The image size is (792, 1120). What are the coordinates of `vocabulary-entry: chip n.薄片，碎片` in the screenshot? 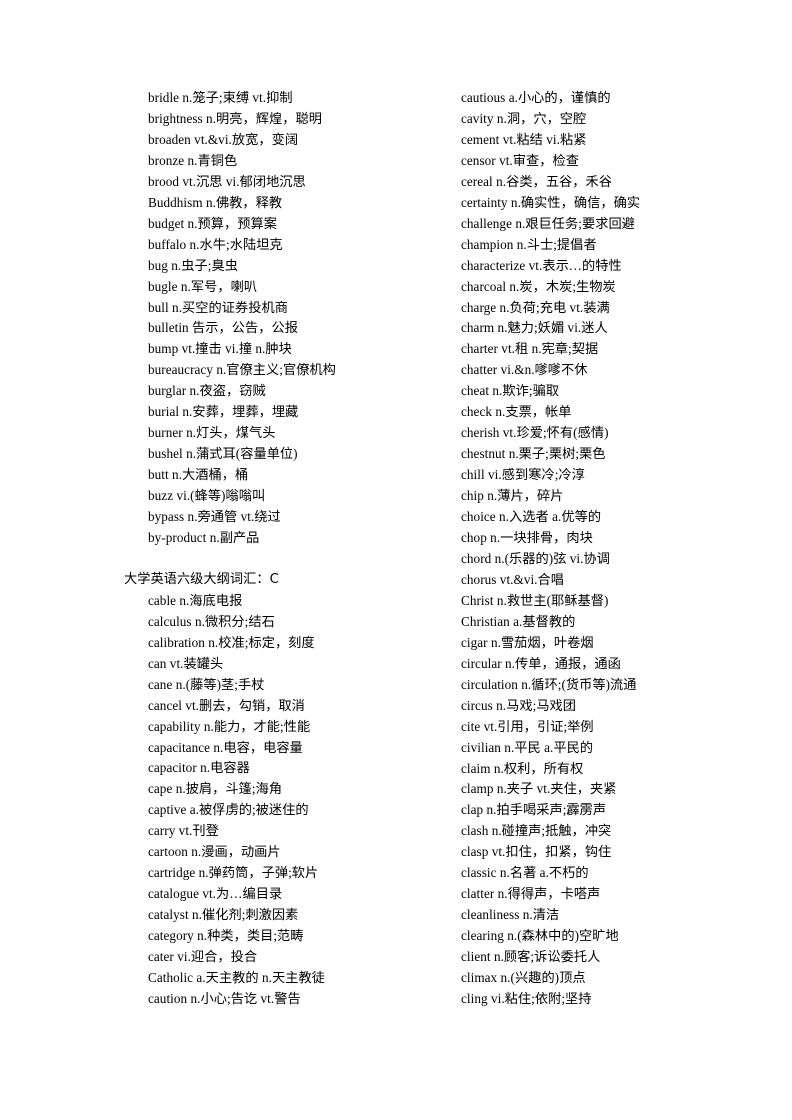 It's located at (512, 496).